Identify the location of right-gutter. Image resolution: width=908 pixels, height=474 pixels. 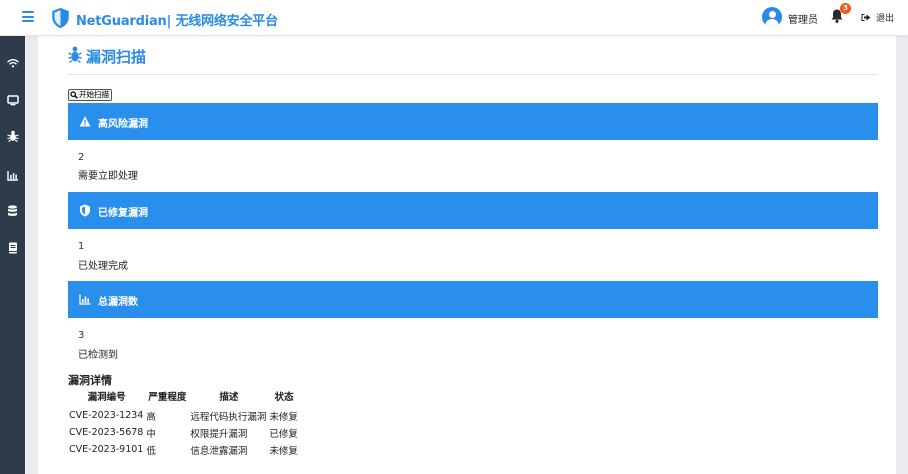
(902, 255).